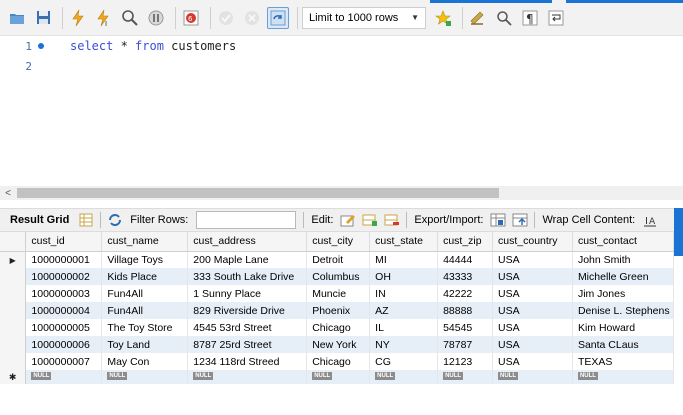 This screenshot has width=683, height=415. I want to click on side-panel-toggle, so click(678, 232).